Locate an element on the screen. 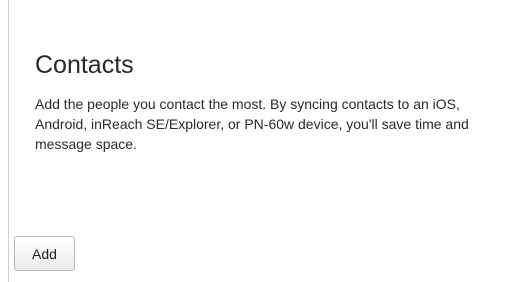 The width and height of the screenshot is (509, 282). page-title: Contacts is located at coordinates (84, 65).